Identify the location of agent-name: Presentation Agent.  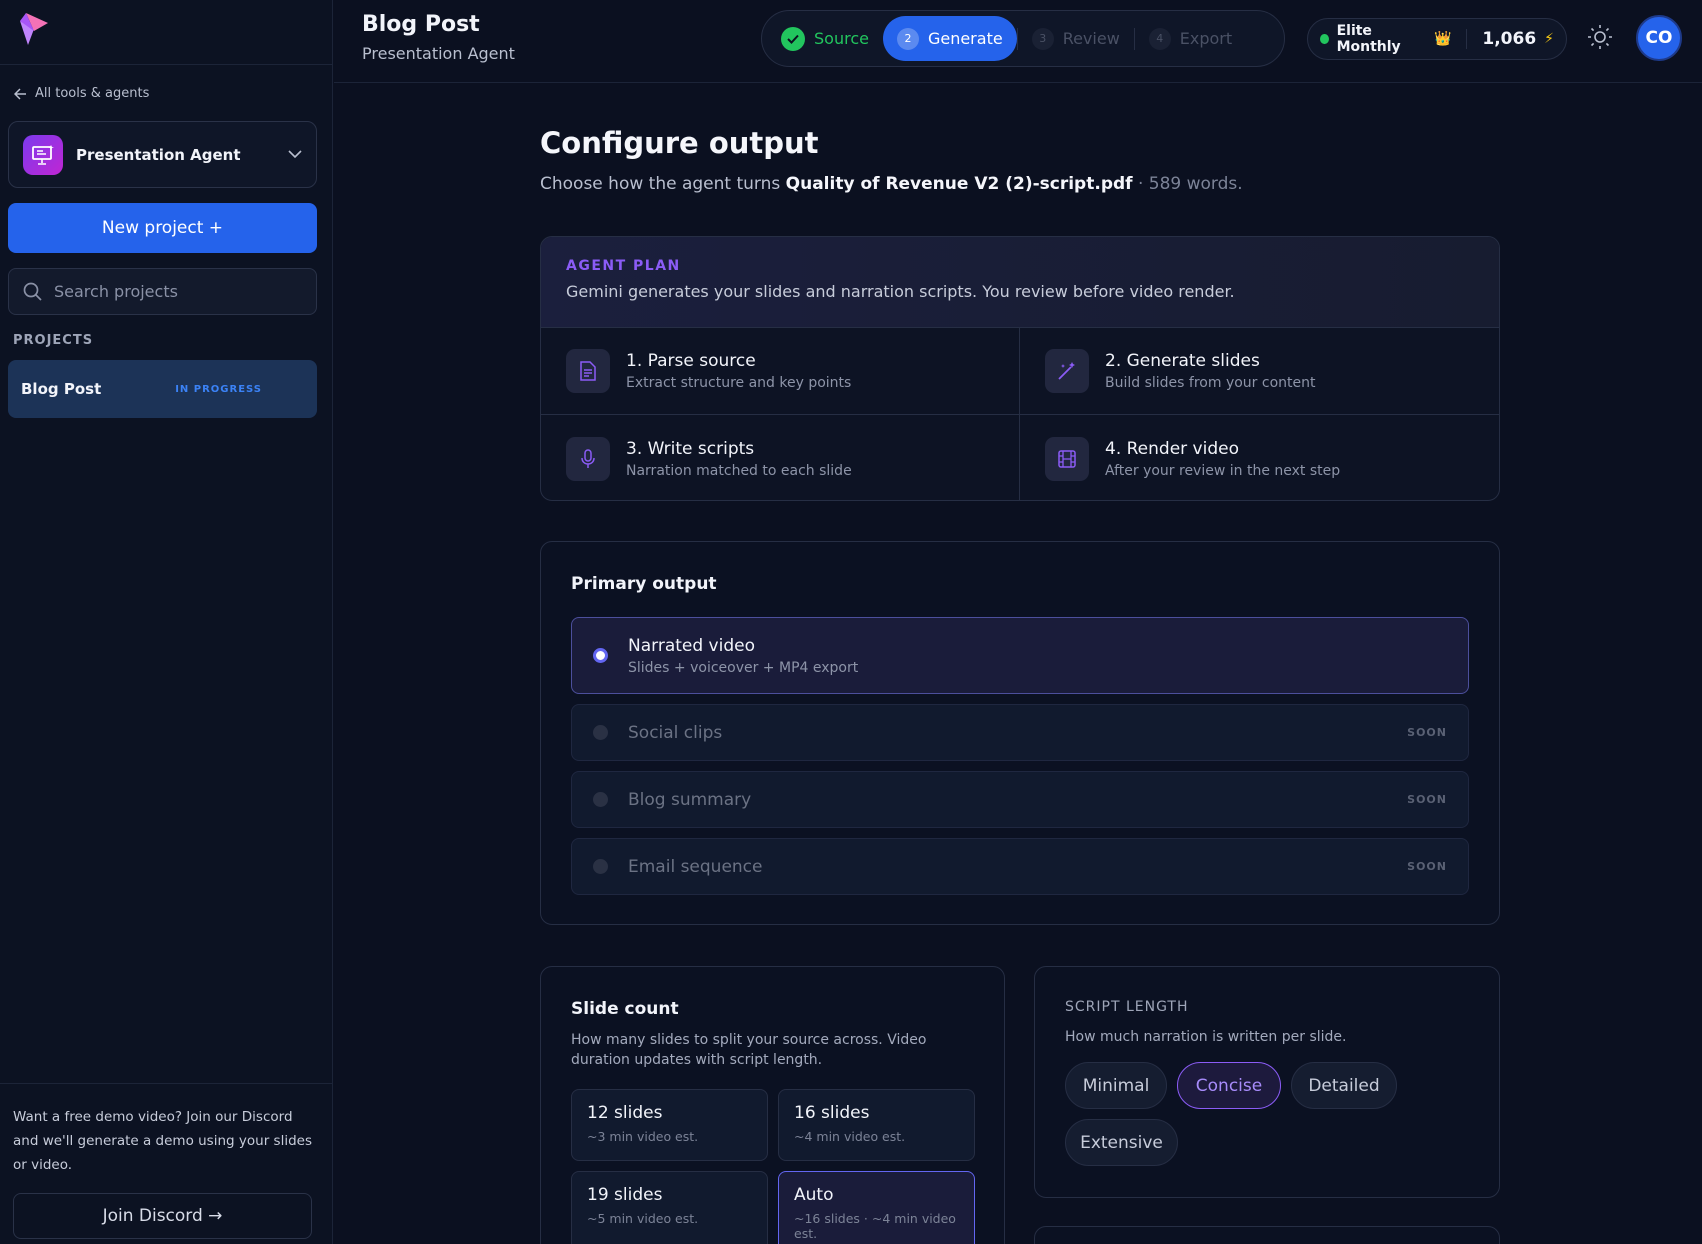
(158, 154).